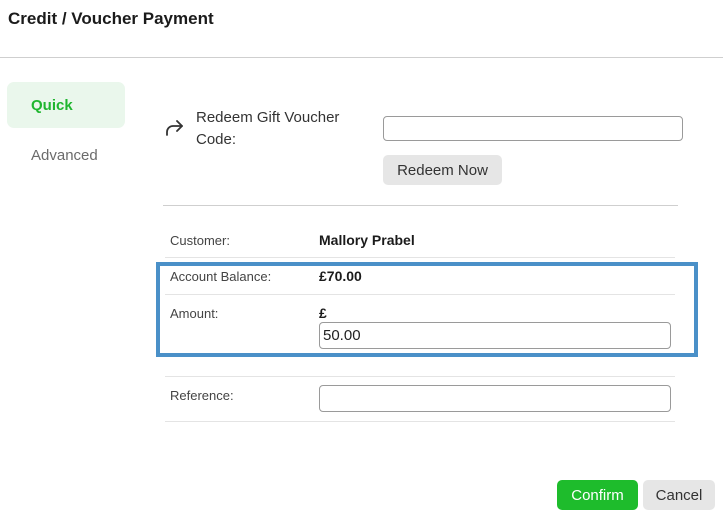 This screenshot has width=723, height=515. Describe the element at coordinates (495, 335) in the screenshot. I see `amount-input: 50.00` at that location.